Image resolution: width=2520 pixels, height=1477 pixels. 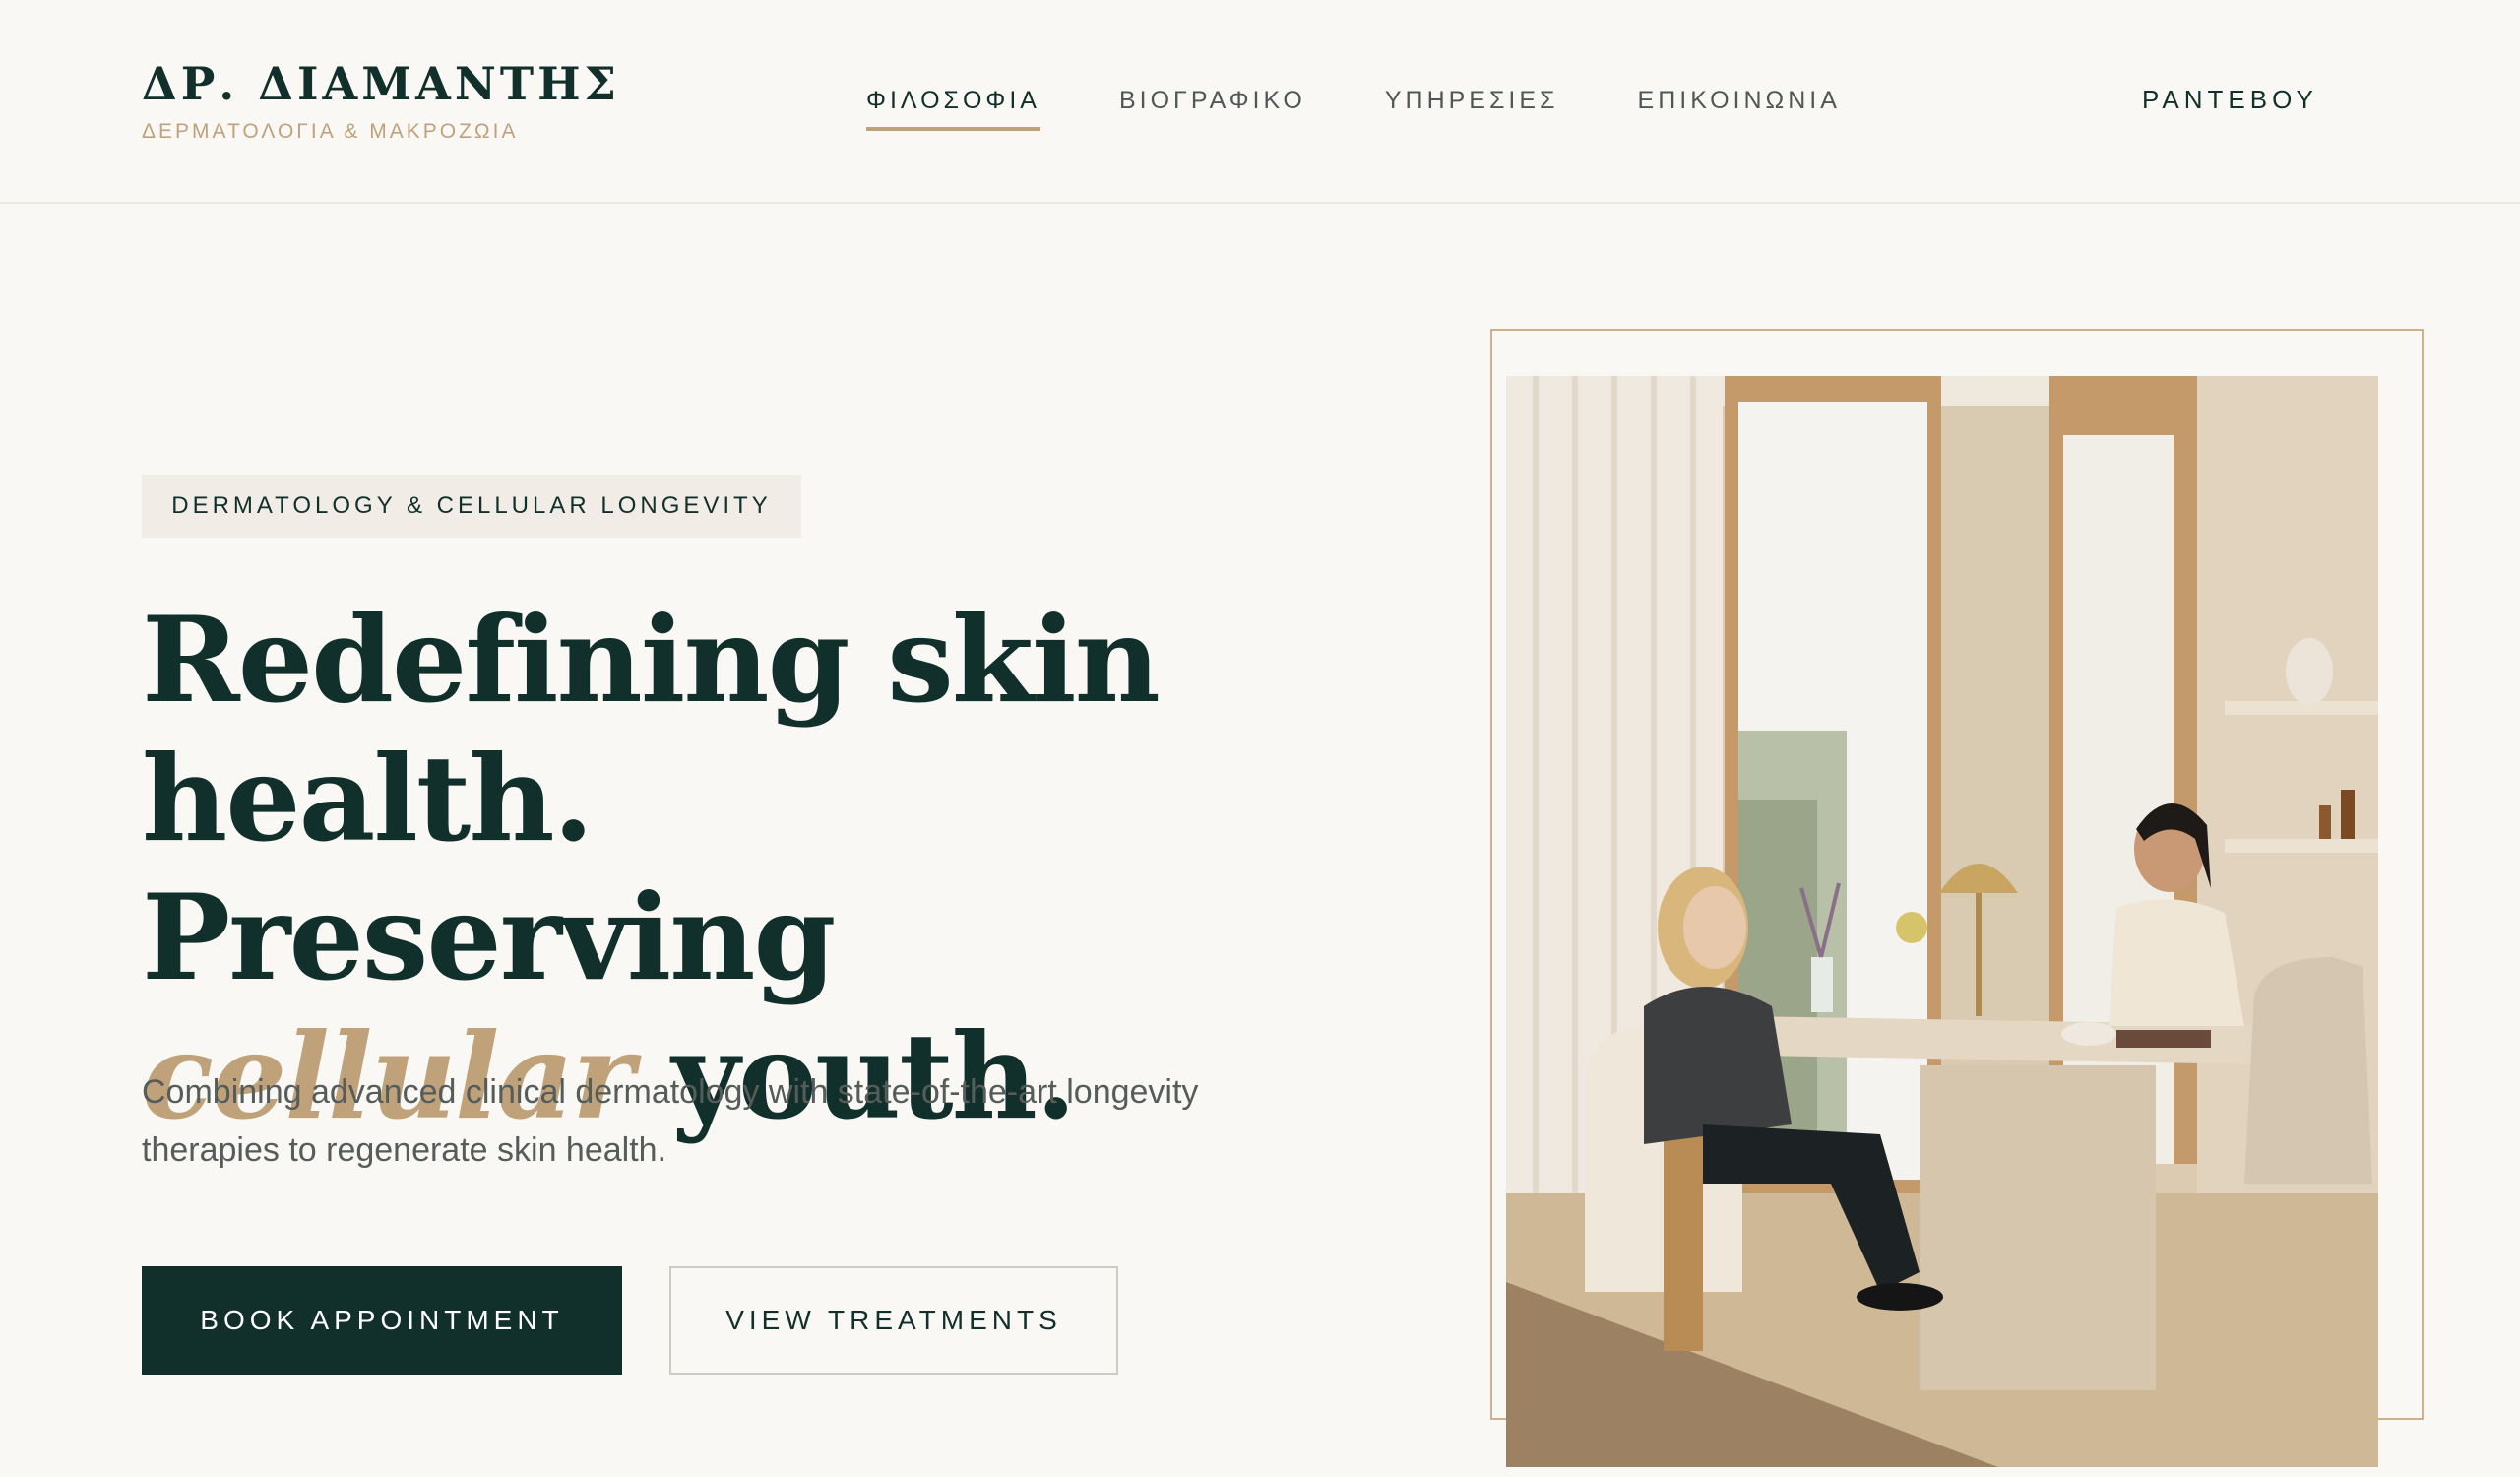 I want to click on headline-line-1: Redefining skin, so click(x=651, y=660).